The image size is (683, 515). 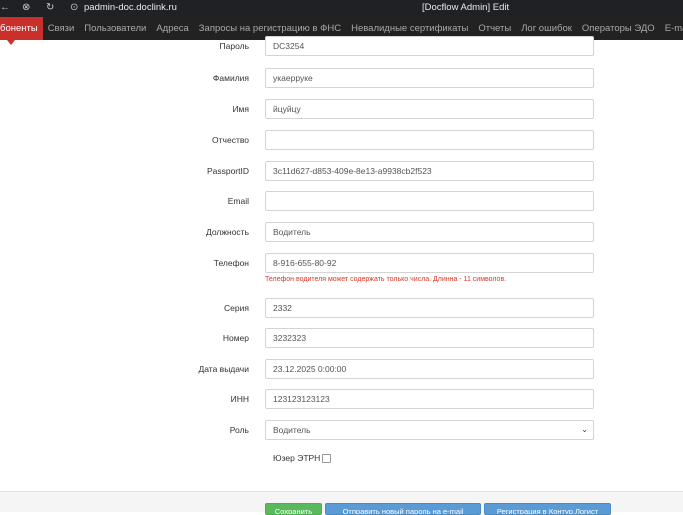 I want to click on row-role: Роль Водитель ⌄, so click(x=341, y=430).